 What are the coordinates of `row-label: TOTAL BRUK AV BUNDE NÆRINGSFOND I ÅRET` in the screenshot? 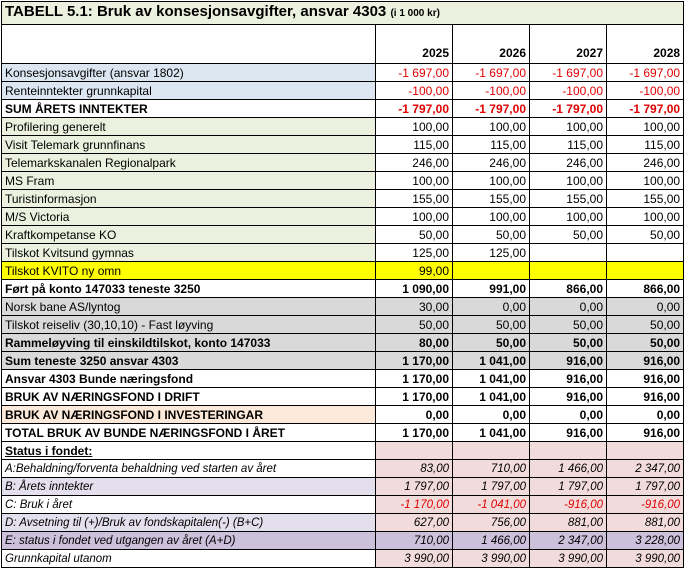 It's located at (188, 432).